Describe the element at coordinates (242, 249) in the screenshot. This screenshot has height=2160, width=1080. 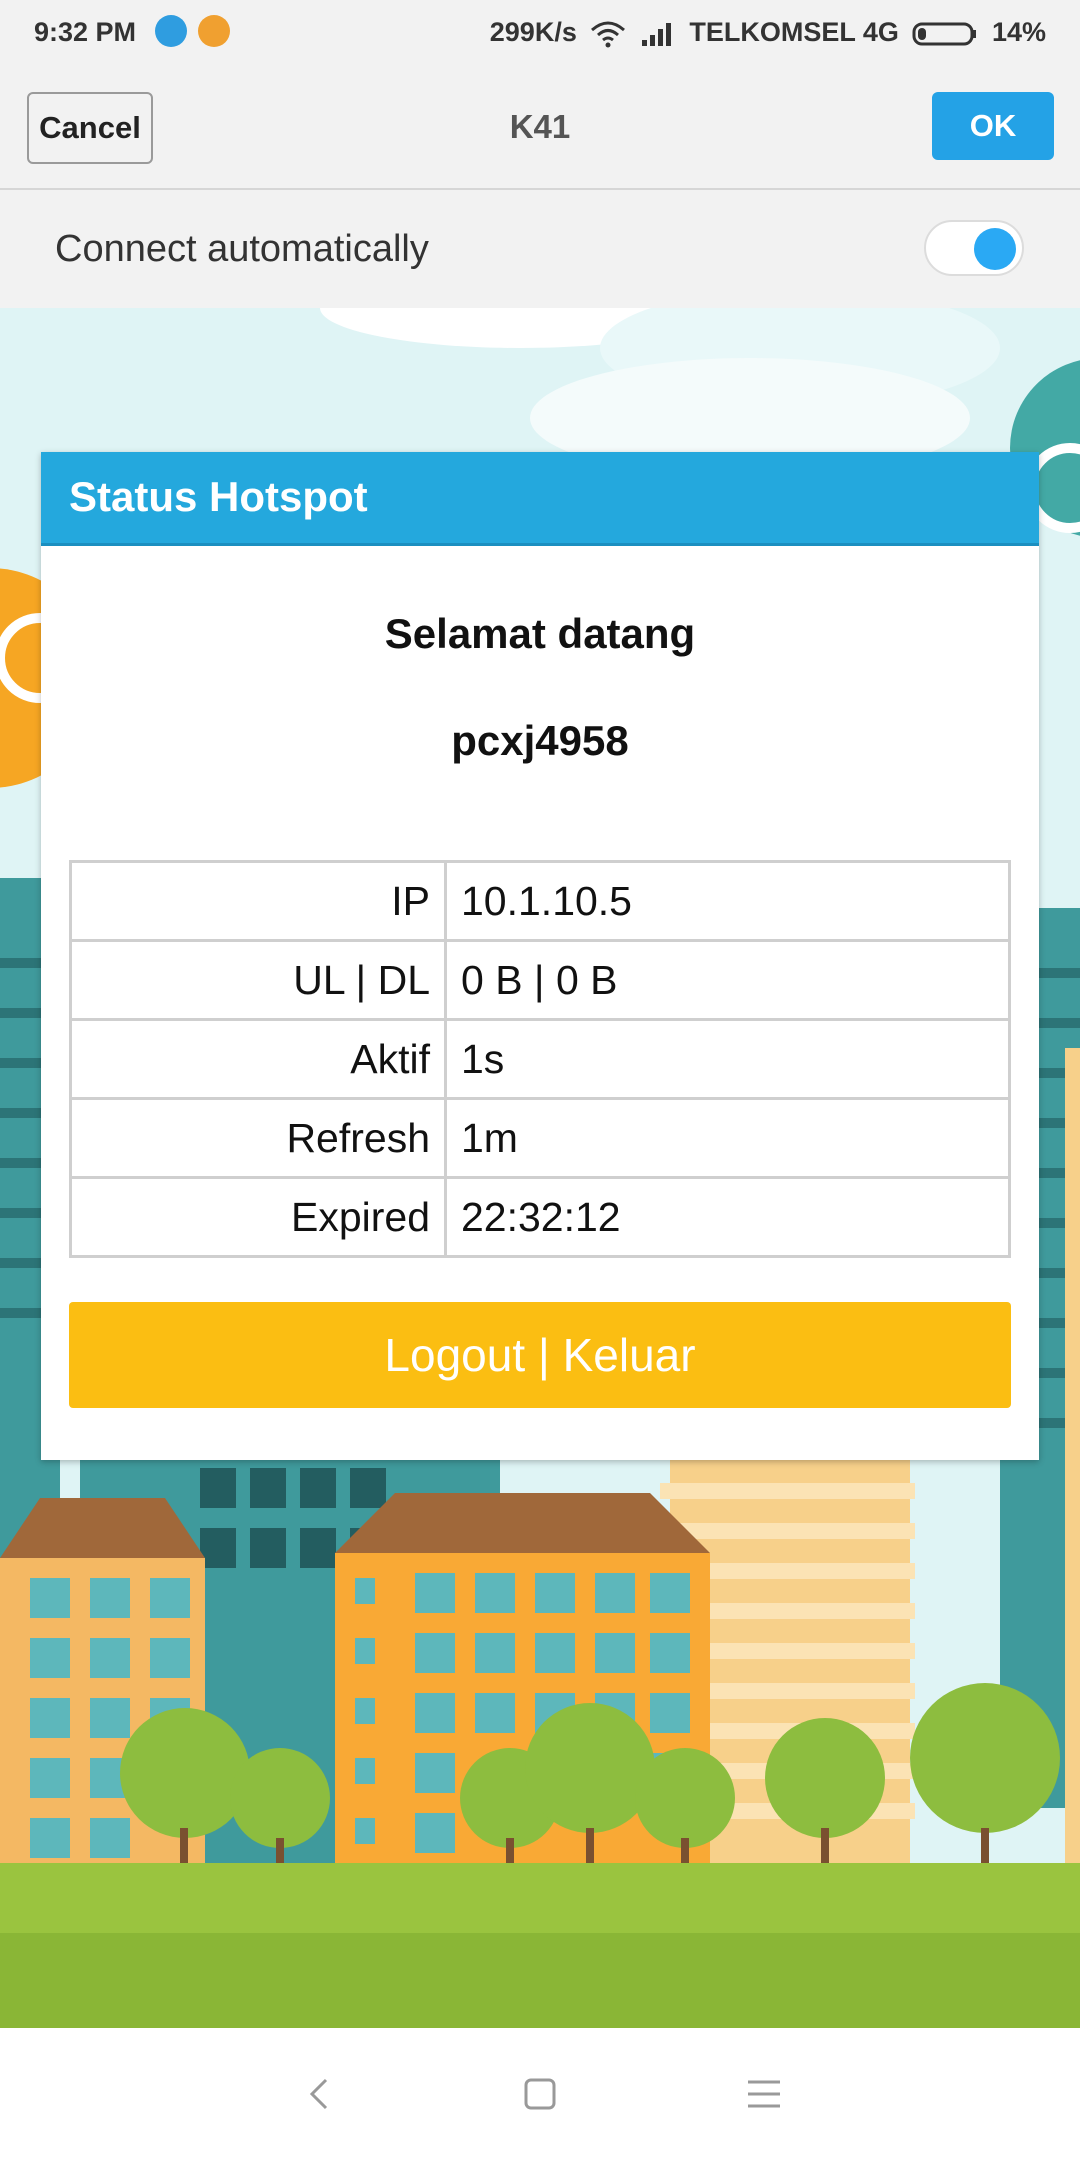
I see `connect-automatically-label: Connect automatically` at that location.